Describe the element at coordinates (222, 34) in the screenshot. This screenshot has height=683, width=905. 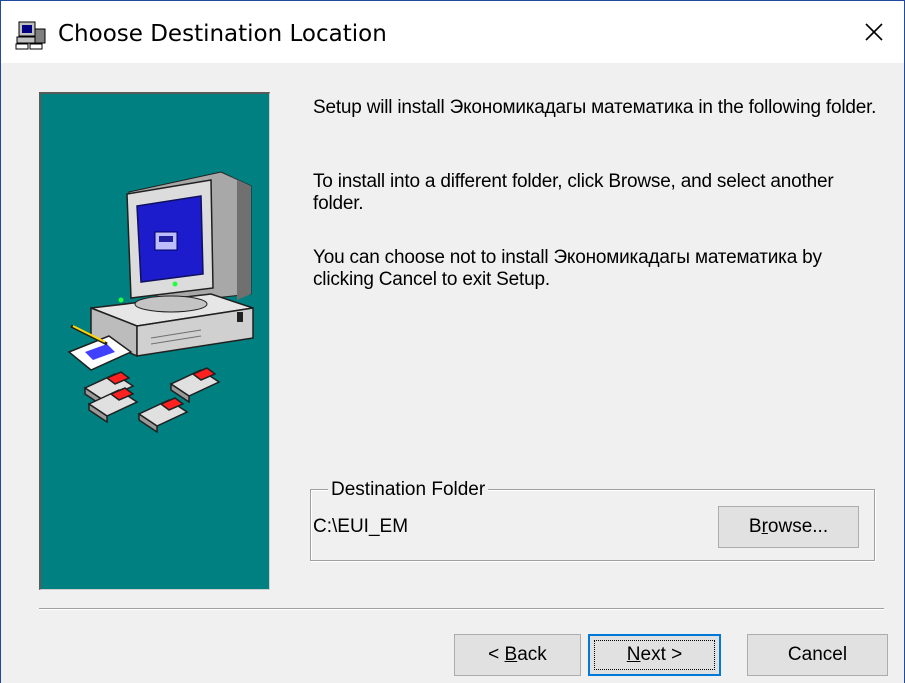
I see `window-title: Choose Destination Location` at that location.